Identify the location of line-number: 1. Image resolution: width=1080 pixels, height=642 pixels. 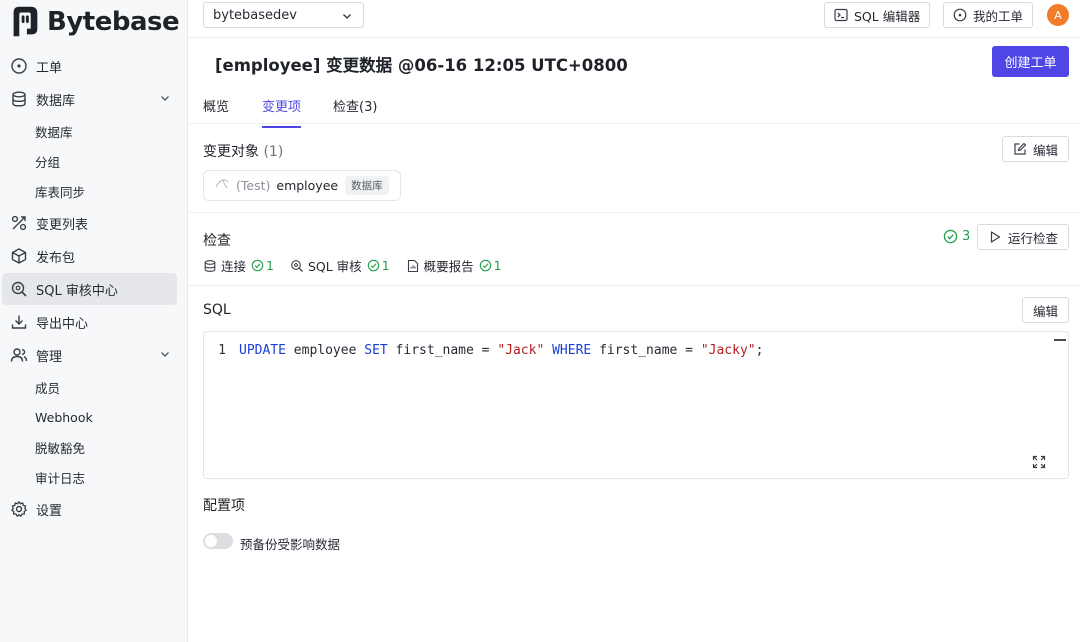
(222, 350).